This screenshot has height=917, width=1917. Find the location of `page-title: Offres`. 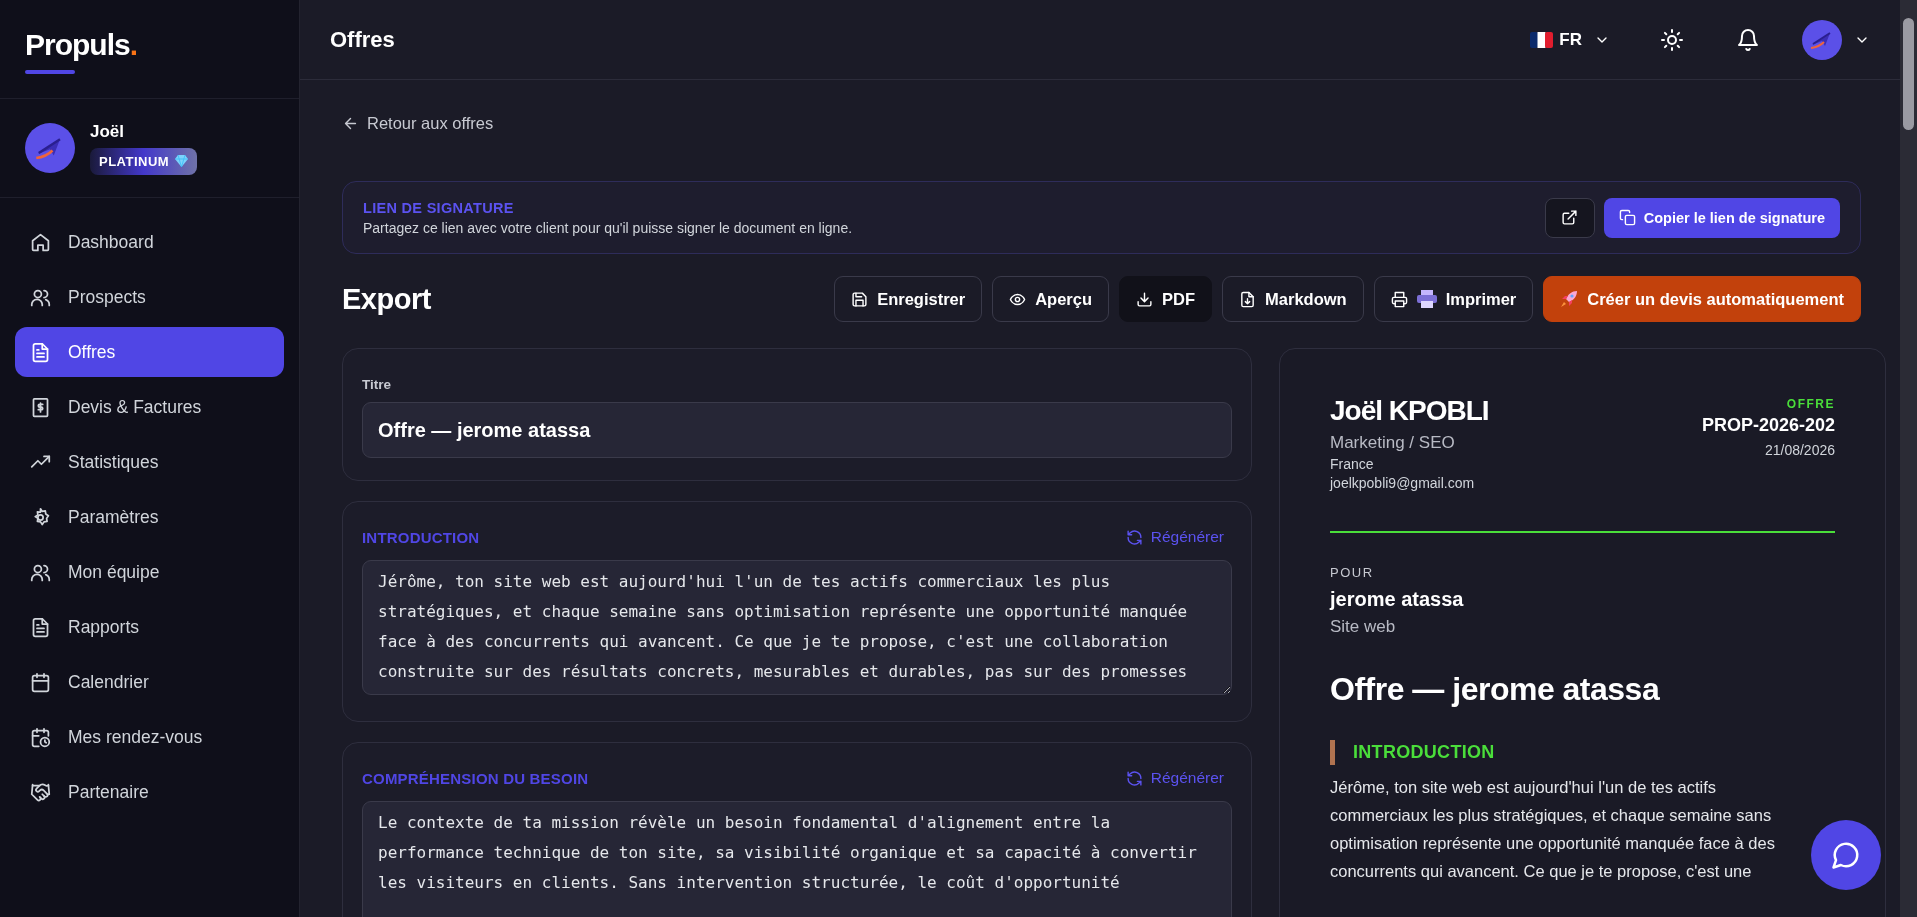

page-title: Offres is located at coordinates (363, 39).